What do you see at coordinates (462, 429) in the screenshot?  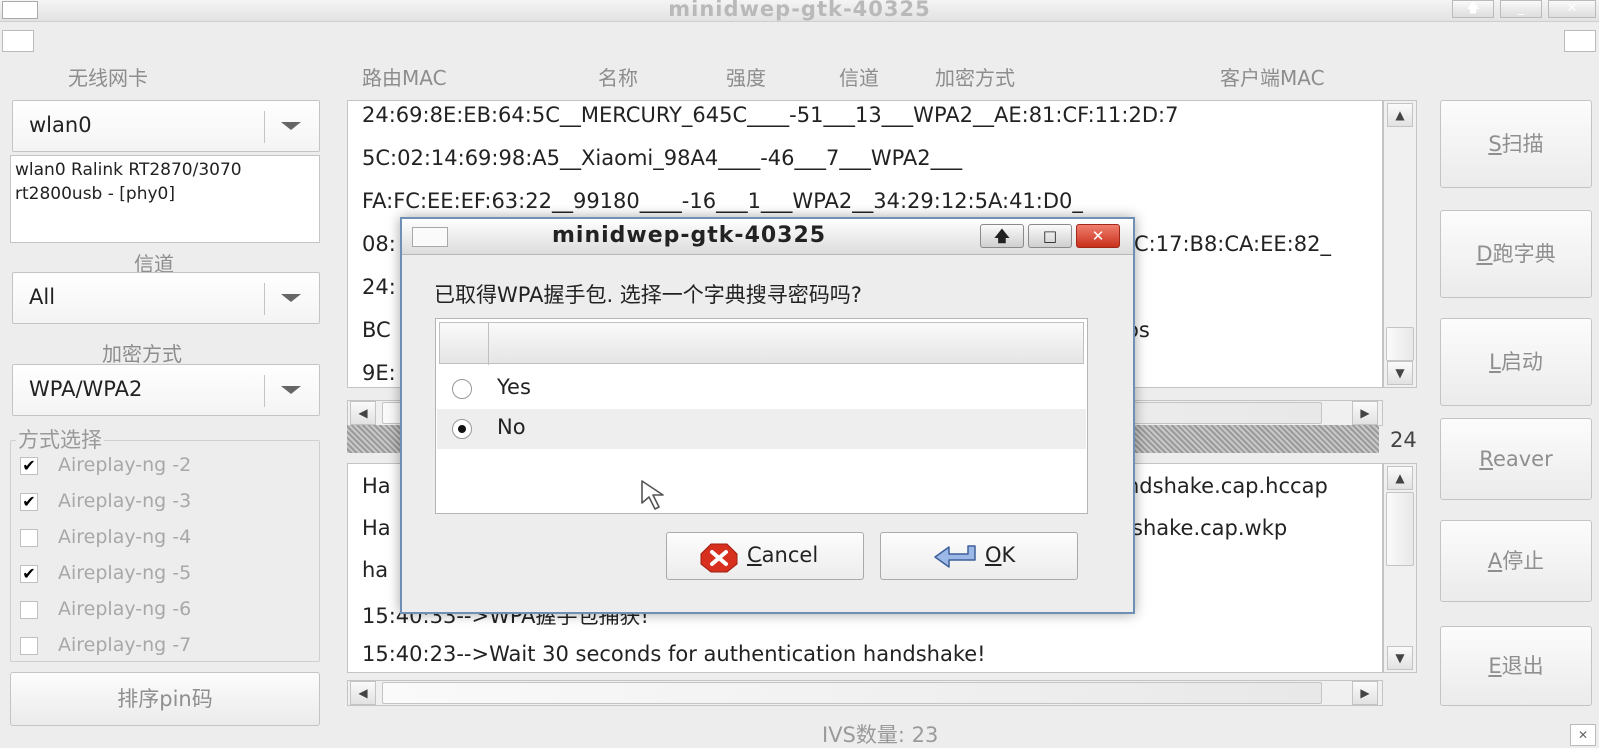 I see `radio-button-selected` at bounding box center [462, 429].